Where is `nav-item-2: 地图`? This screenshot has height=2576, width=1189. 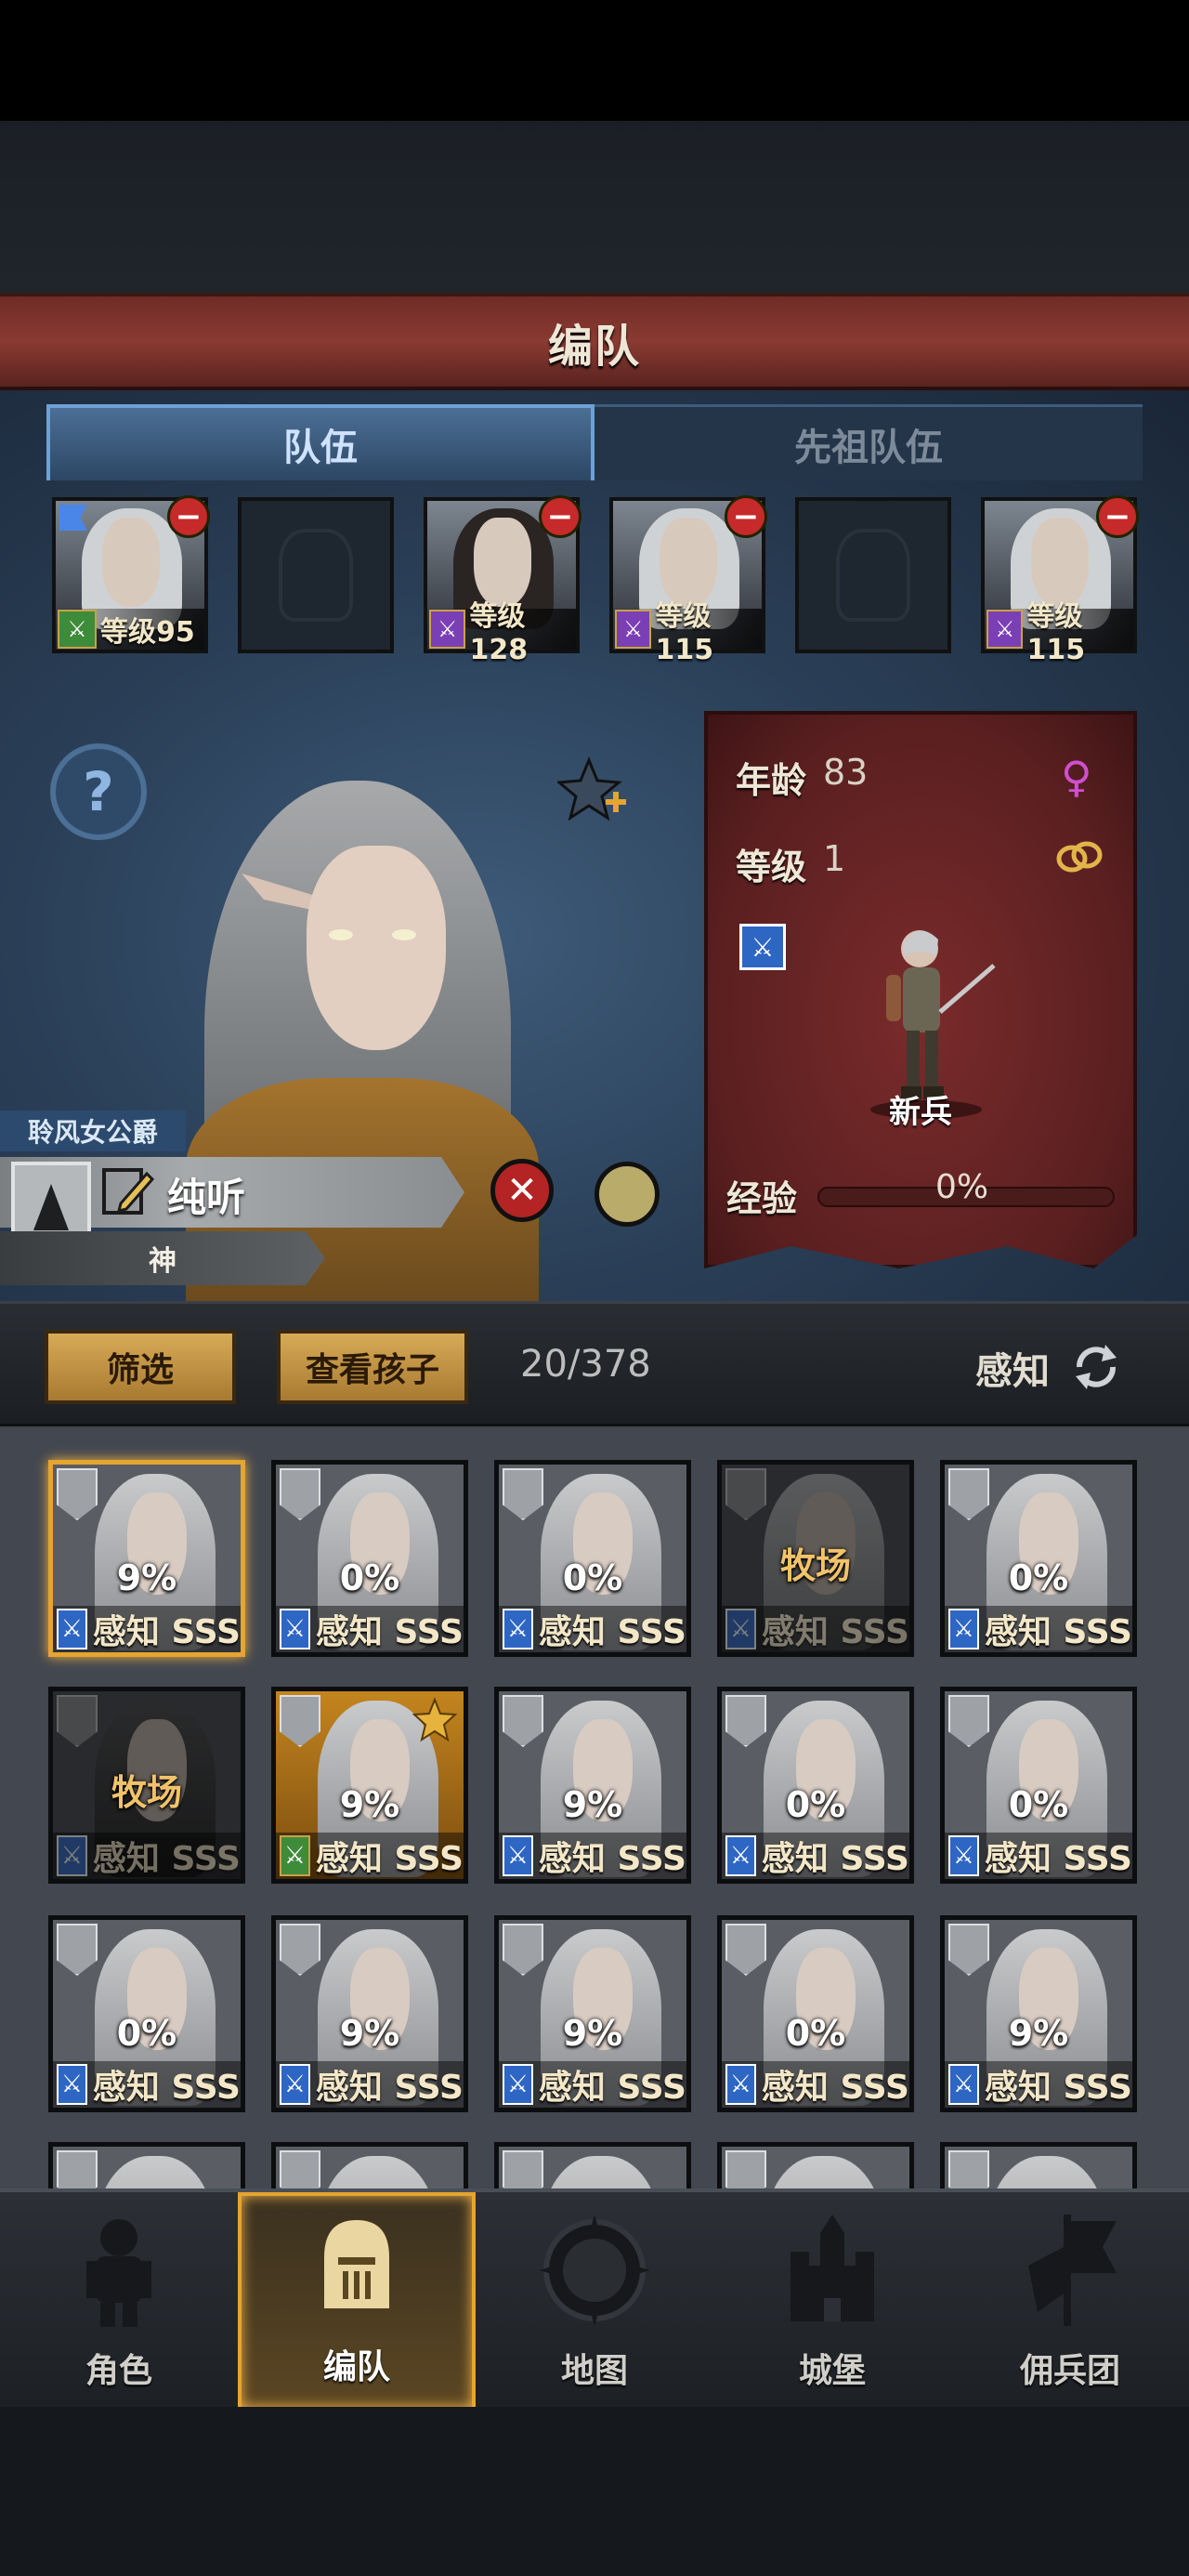 nav-item-2: 地图 is located at coordinates (594, 2301).